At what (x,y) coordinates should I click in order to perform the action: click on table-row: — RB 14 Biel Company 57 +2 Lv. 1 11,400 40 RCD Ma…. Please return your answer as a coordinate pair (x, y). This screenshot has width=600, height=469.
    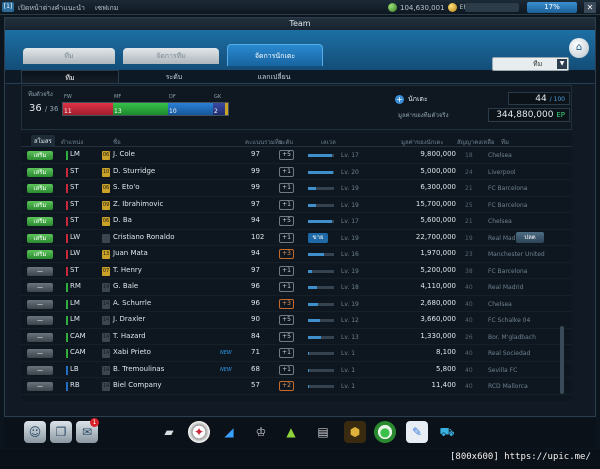
    Looking at the image, I should click on (296, 386).